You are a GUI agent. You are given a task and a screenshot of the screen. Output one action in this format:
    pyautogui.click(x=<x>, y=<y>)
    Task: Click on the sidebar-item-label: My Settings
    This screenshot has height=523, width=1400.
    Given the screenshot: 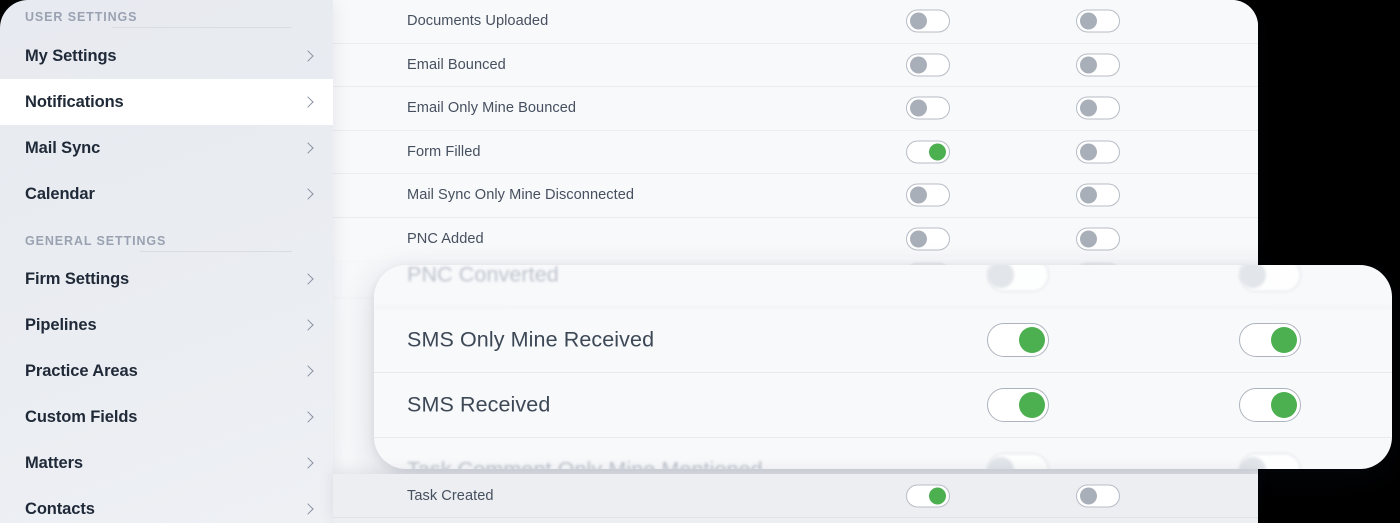 What is the action you would take?
    pyautogui.click(x=71, y=55)
    